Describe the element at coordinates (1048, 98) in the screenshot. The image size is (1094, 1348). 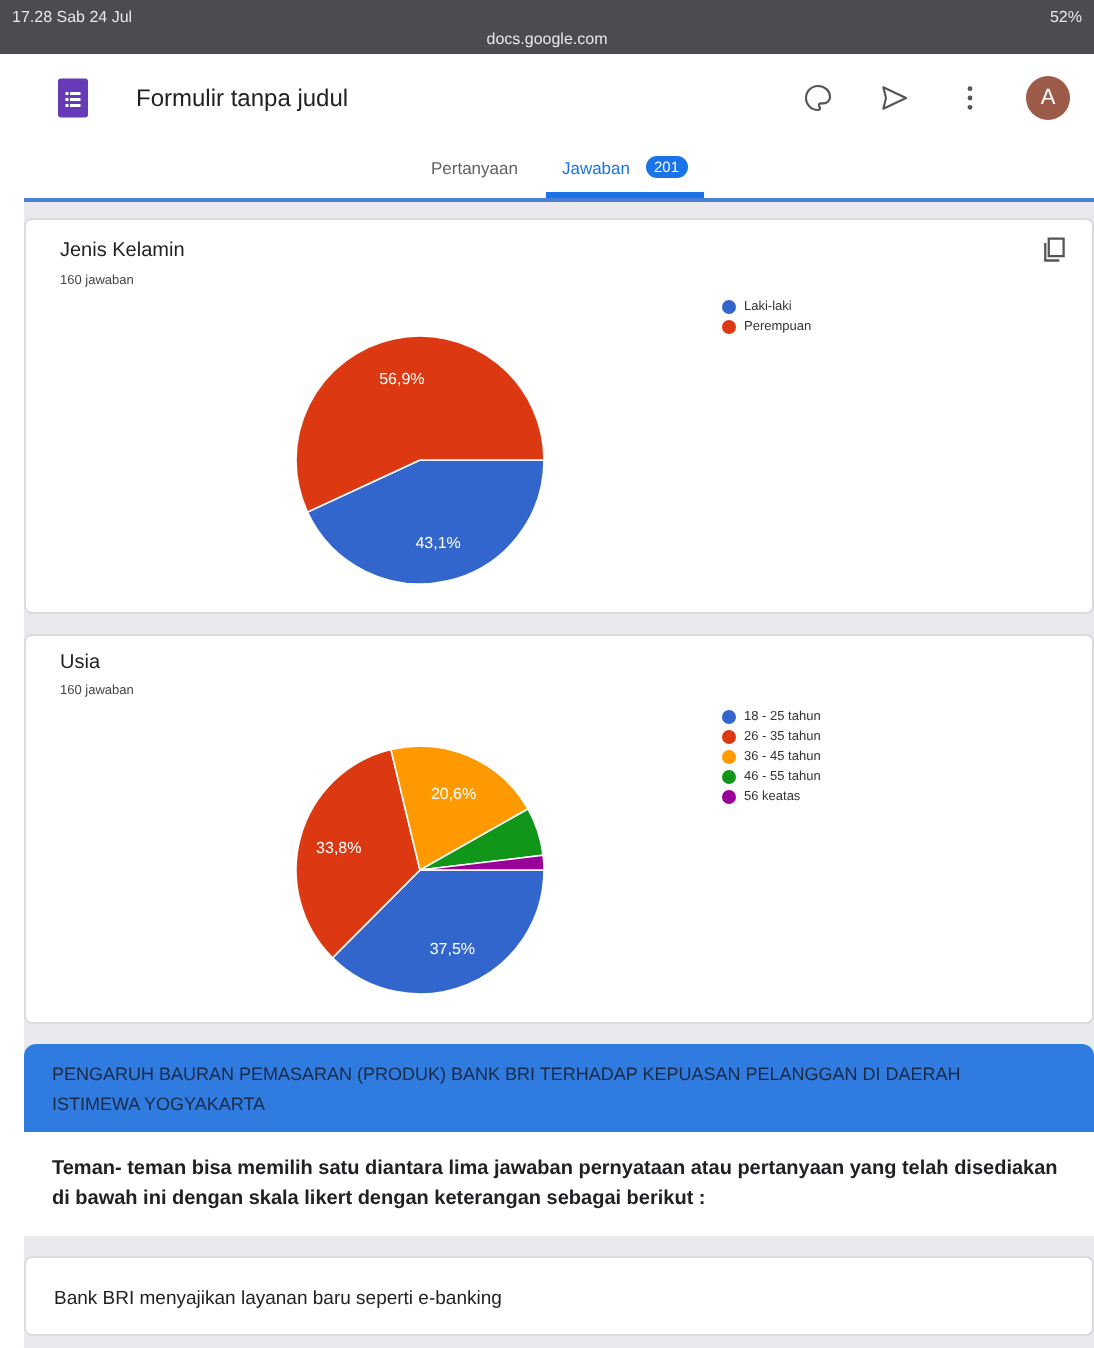
I see `avatar: A` at that location.